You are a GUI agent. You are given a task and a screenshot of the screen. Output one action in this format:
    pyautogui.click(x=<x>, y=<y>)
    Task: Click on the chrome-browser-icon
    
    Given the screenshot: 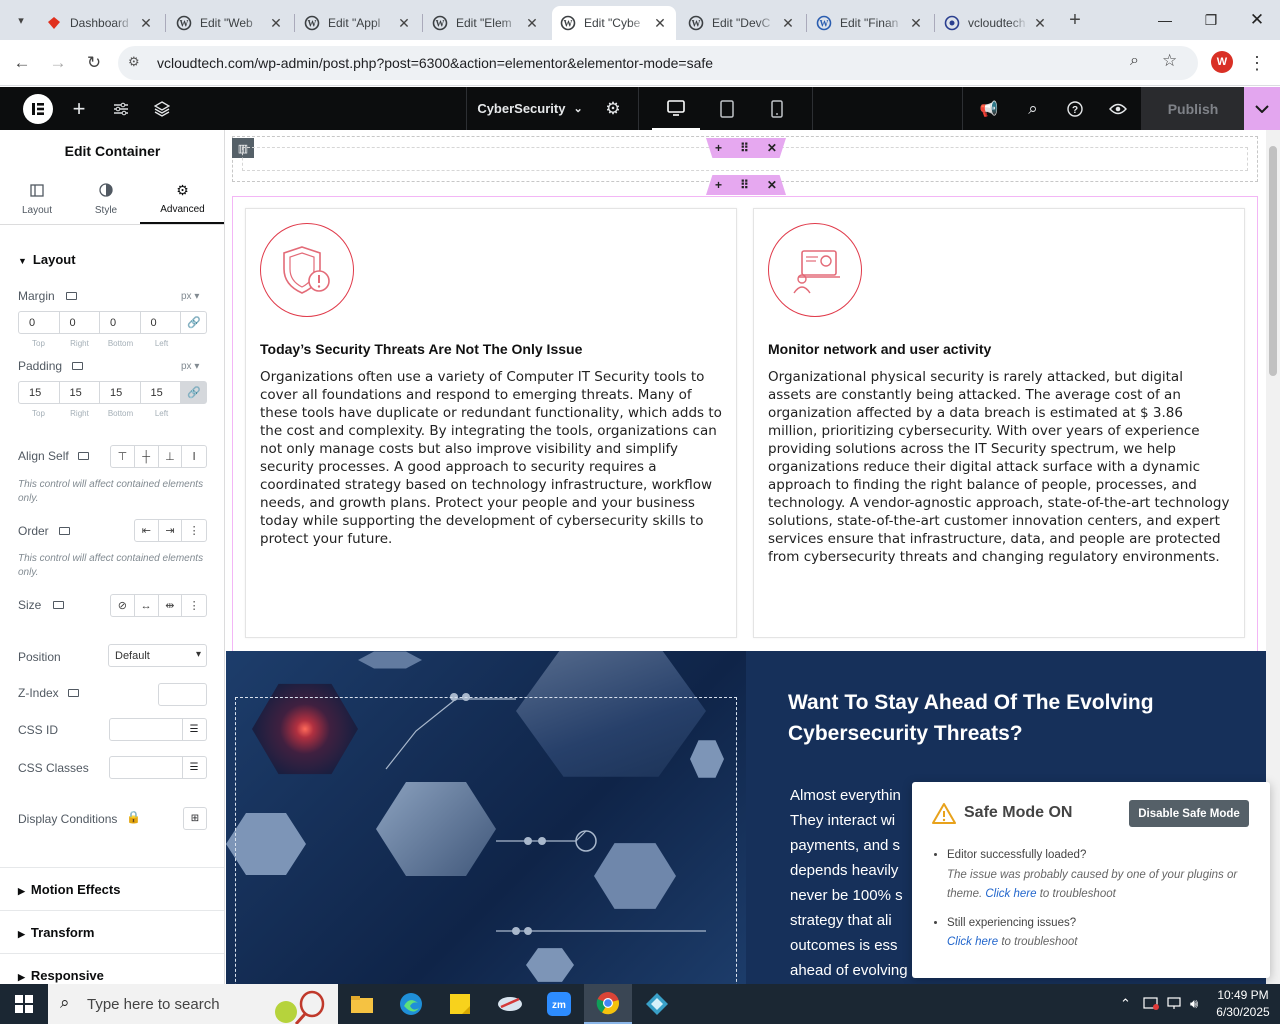 What is the action you would take?
    pyautogui.click(x=608, y=1004)
    